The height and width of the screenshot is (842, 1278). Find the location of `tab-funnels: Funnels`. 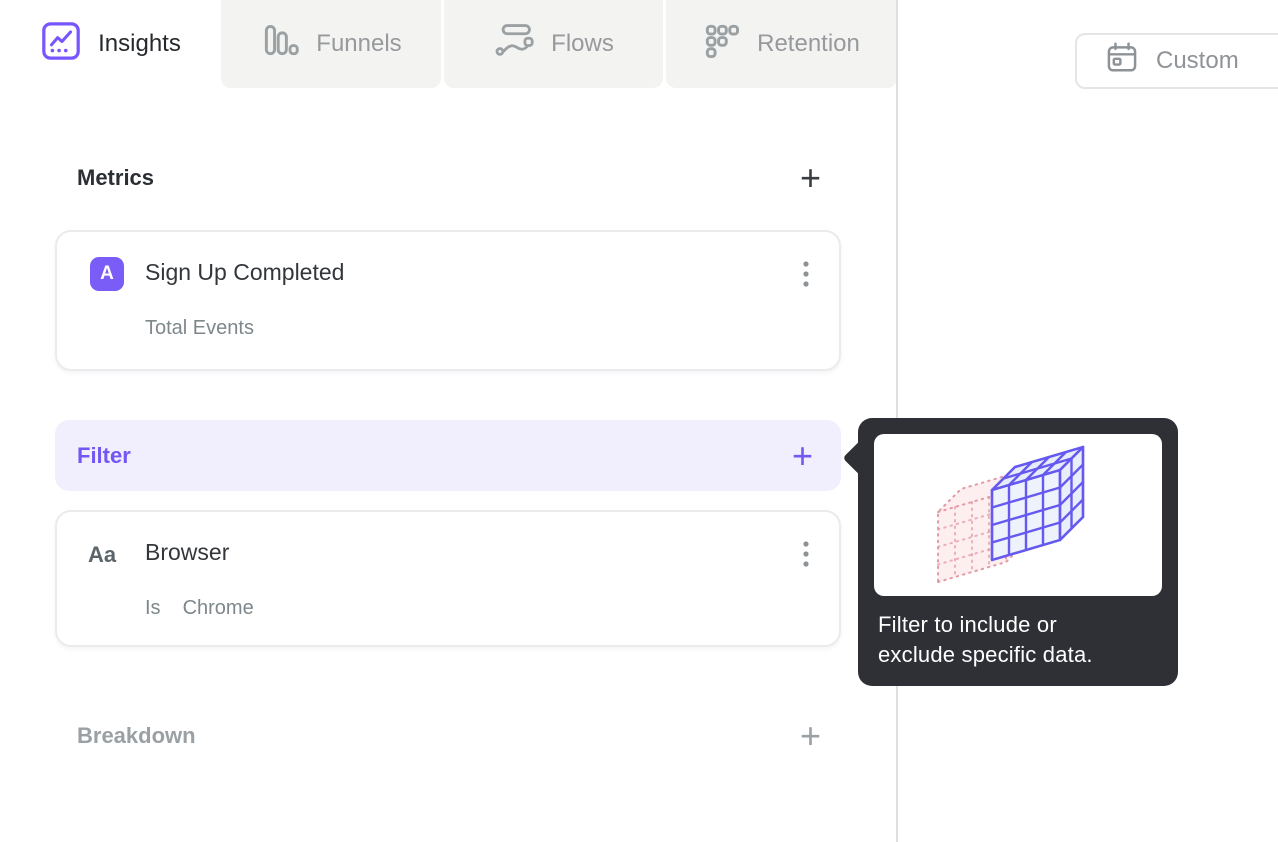

tab-funnels: Funnels is located at coordinates (331, 44).